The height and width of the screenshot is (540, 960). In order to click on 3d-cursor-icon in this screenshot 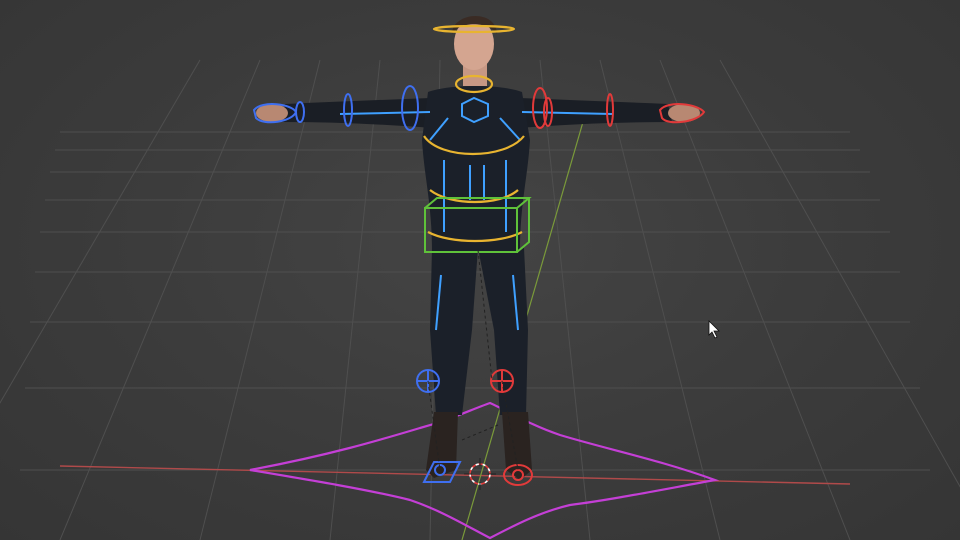, I will do `click(480, 474)`.